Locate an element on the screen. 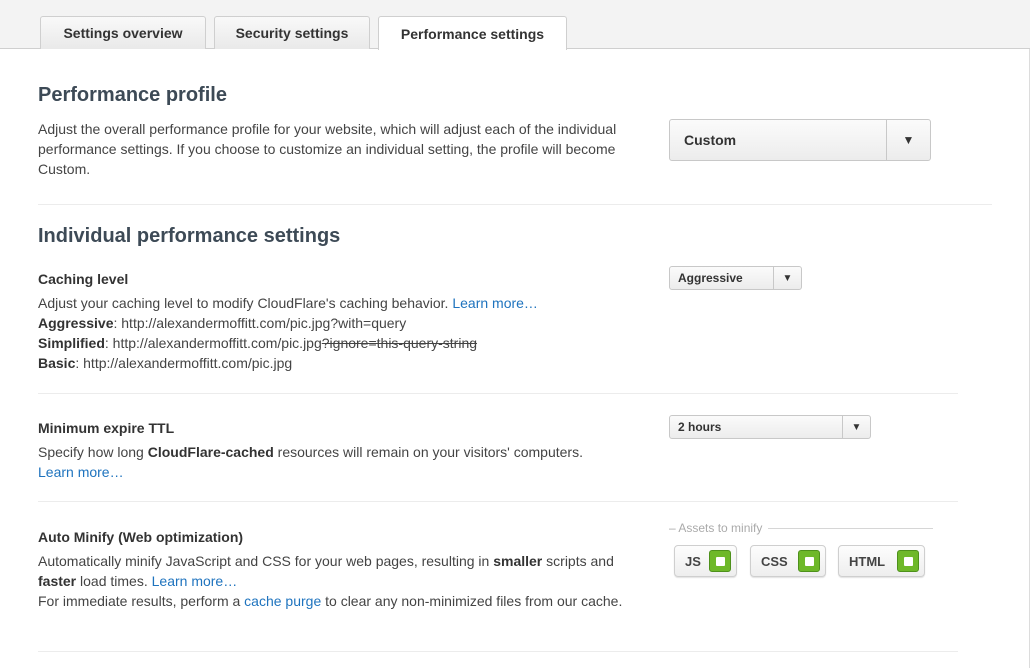 Image resolution: width=1030 pixels, height=668 pixels. minify-html-toggle: HTML is located at coordinates (881, 561).